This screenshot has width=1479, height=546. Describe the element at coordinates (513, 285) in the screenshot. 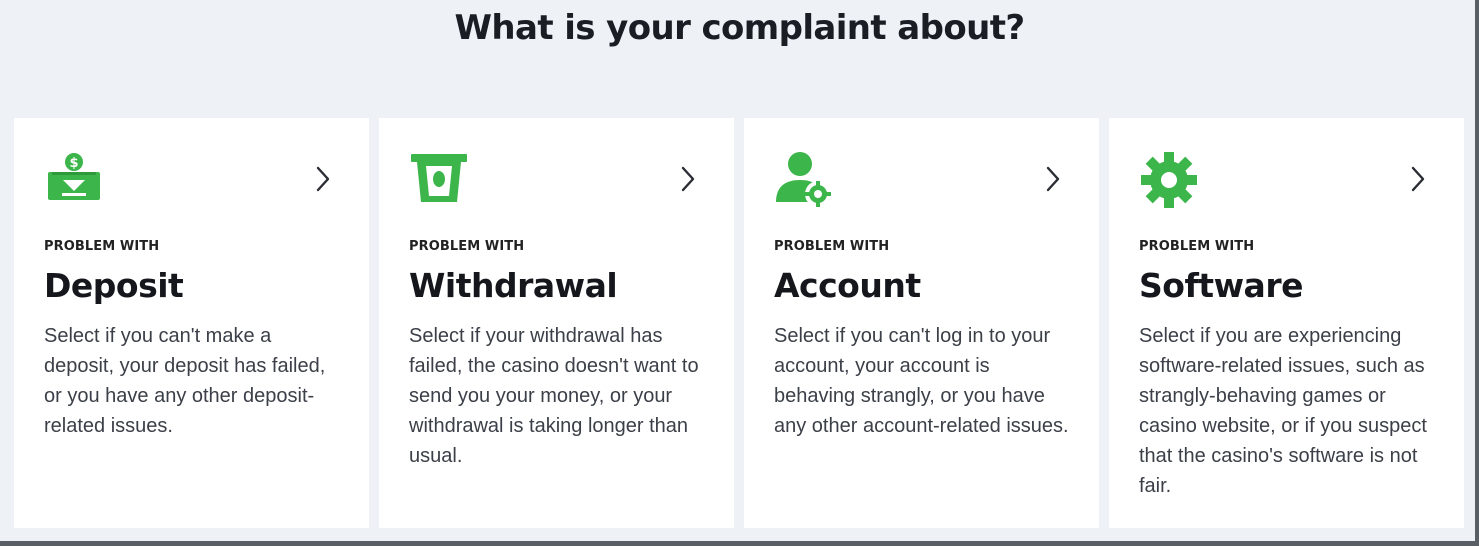

I see `card-heading: Withdrawal` at that location.